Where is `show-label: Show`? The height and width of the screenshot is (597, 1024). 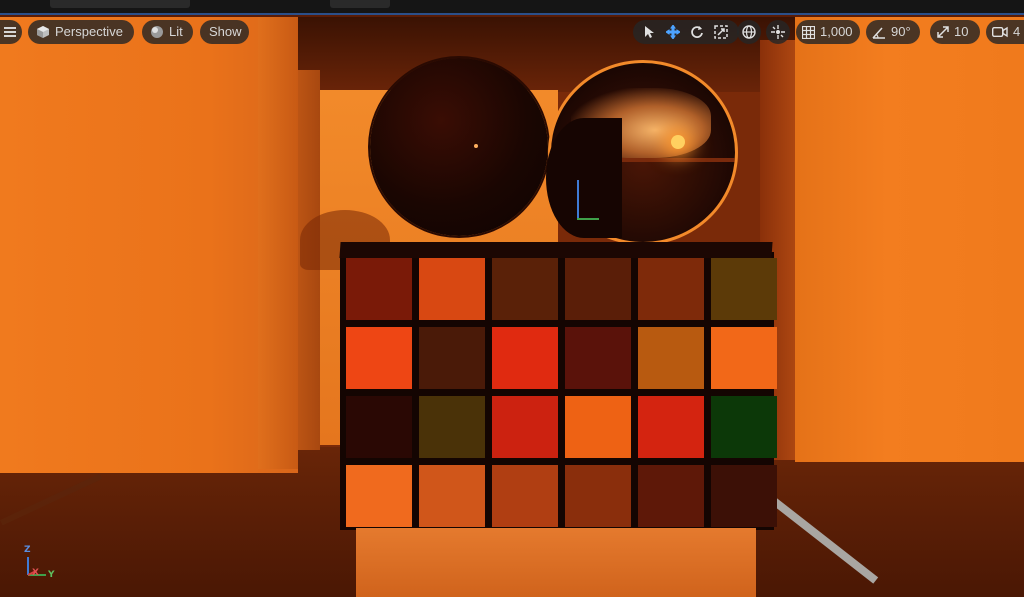
show-label: Show is located at coordinates (225, 31).